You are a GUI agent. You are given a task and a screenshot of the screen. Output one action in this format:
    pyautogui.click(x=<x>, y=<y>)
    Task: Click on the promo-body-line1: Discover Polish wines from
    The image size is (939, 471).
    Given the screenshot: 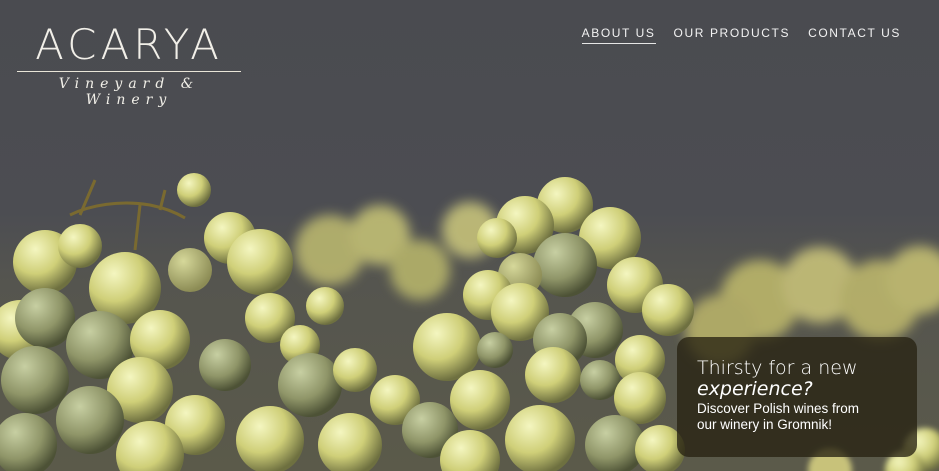 What is the action you would take?
    pyautogui.click(x=778, y=408)
    